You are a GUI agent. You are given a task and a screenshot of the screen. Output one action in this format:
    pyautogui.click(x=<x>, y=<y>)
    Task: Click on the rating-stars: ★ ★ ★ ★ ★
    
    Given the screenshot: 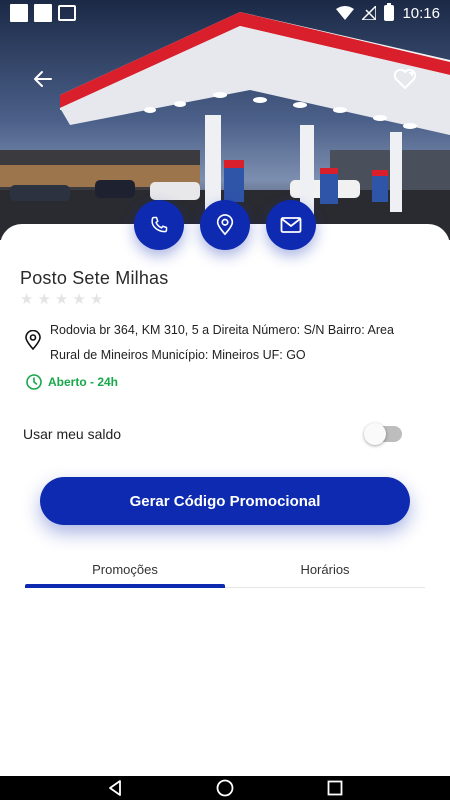 What is the action you would take?
    pyautogui.click(x=61, y=300)
    